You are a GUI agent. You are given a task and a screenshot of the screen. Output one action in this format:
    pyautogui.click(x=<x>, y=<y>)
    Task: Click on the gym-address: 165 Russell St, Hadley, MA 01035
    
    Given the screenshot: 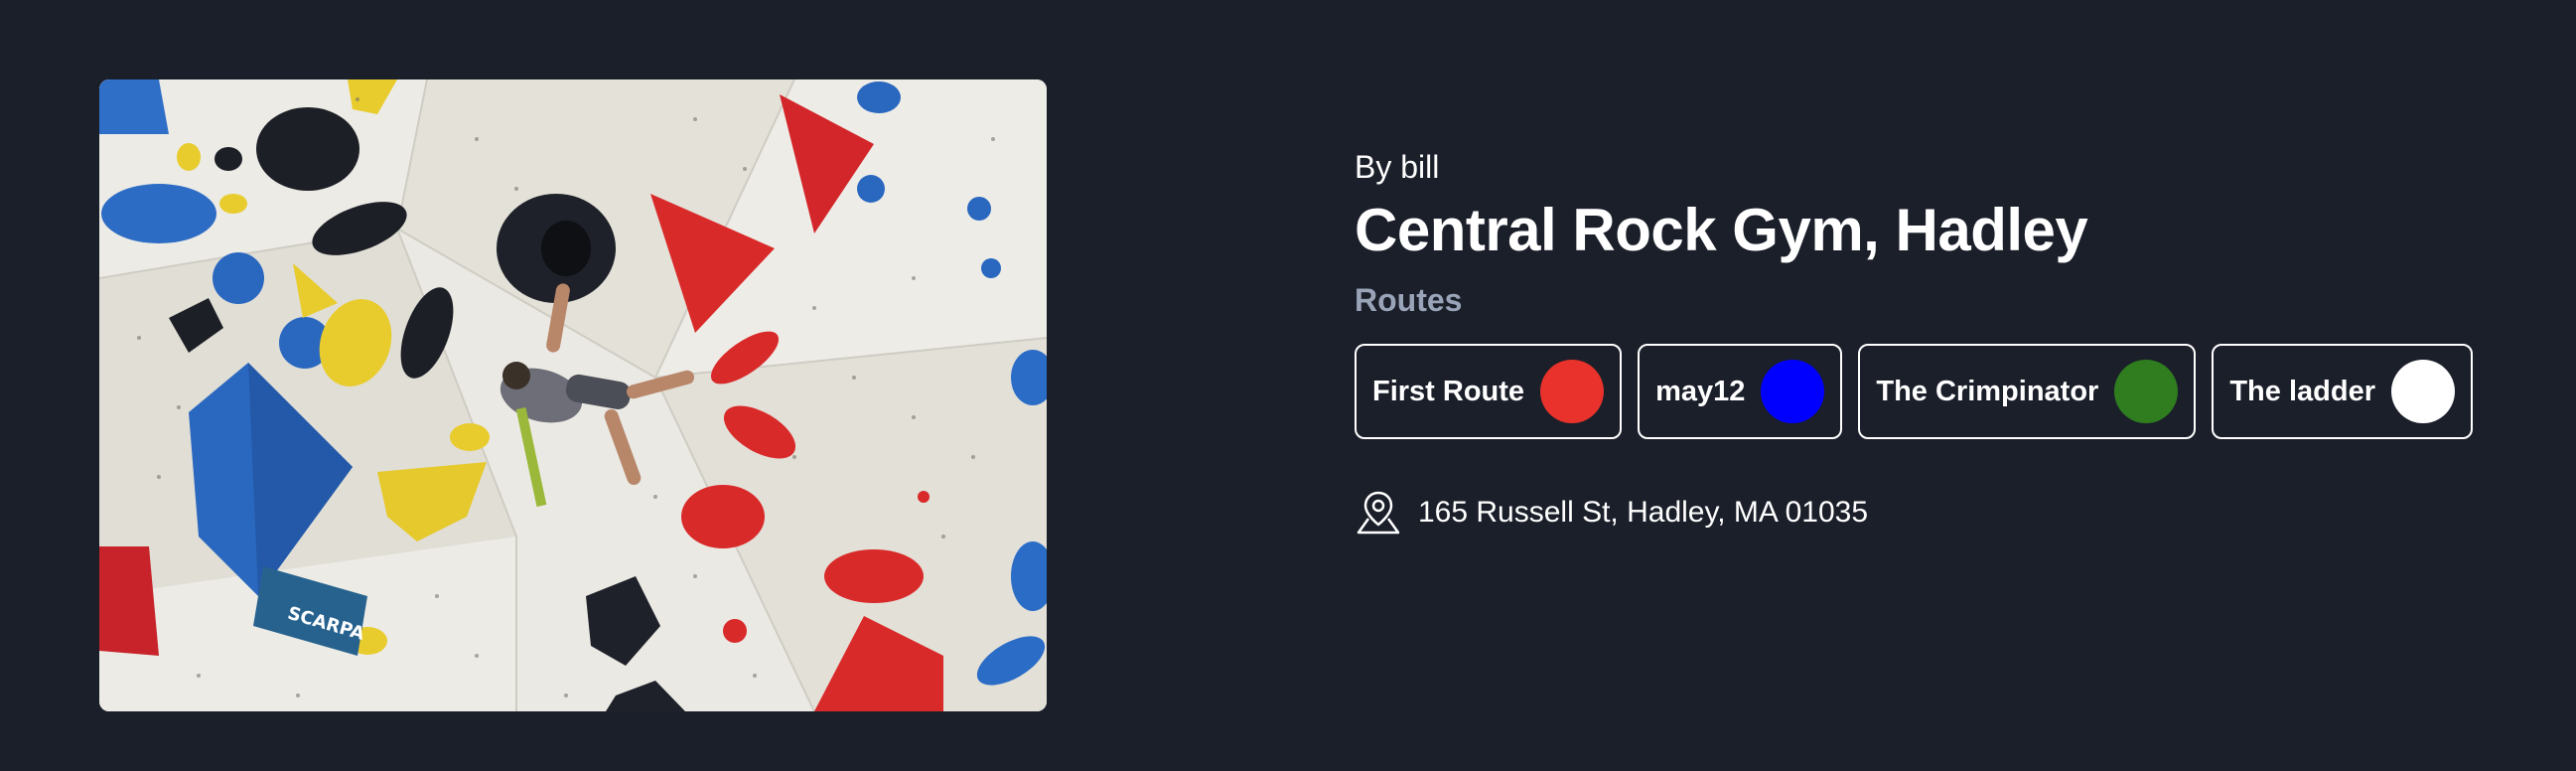 What is the action you would take?
    pyautogui.click(x=1940, y=513)
    